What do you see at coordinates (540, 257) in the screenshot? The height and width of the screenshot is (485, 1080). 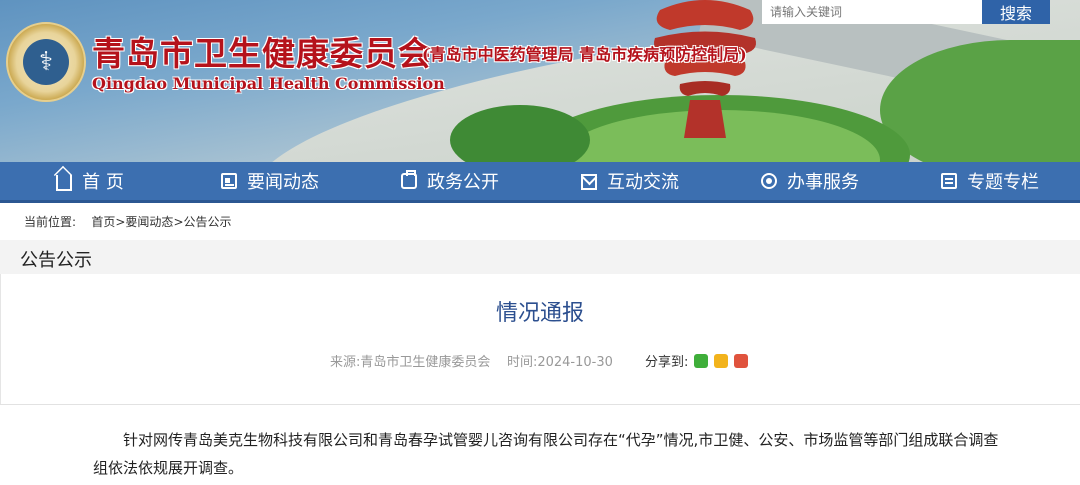 I see `section-header: 公告公示` at bounding box center [540, 257].